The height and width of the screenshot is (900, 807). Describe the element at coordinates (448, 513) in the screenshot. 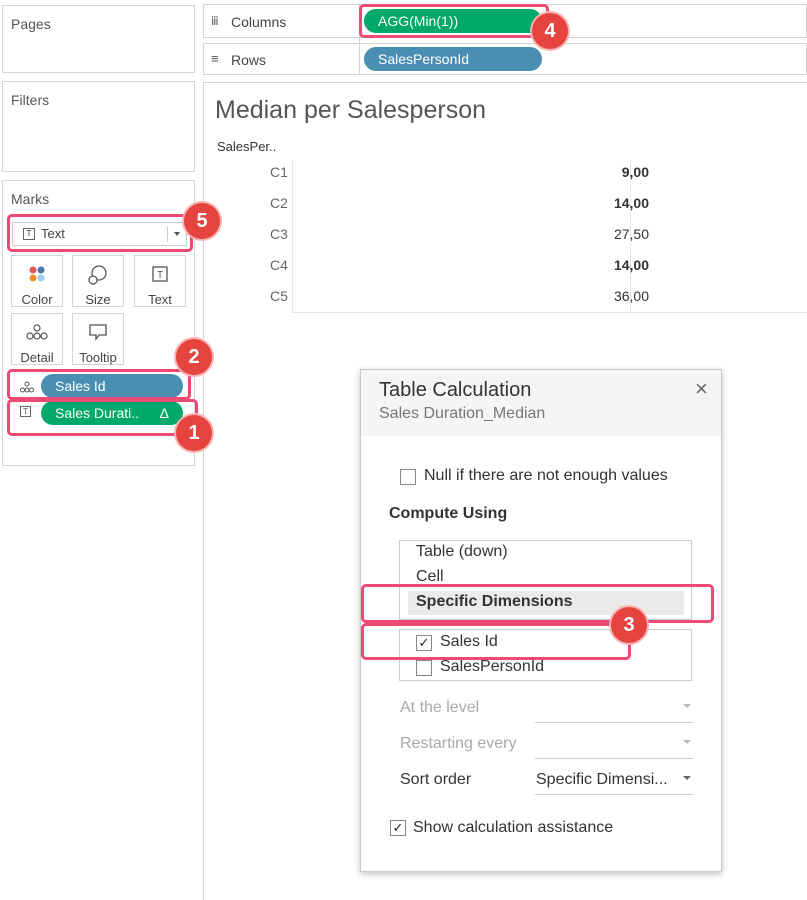

I see `compute-using-heading: Compute Using` at that location.